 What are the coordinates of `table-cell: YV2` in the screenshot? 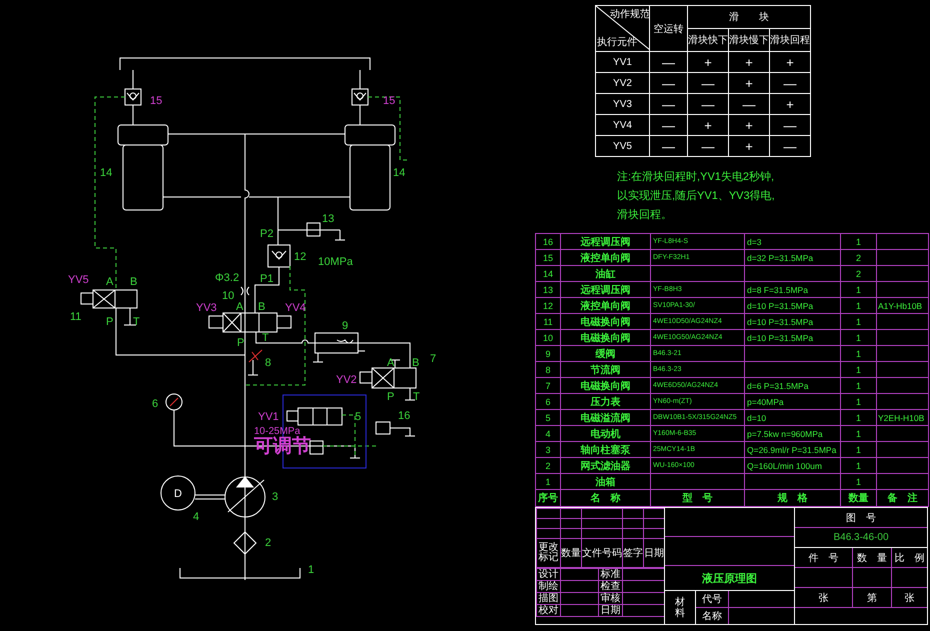 It's located at (623, 83).